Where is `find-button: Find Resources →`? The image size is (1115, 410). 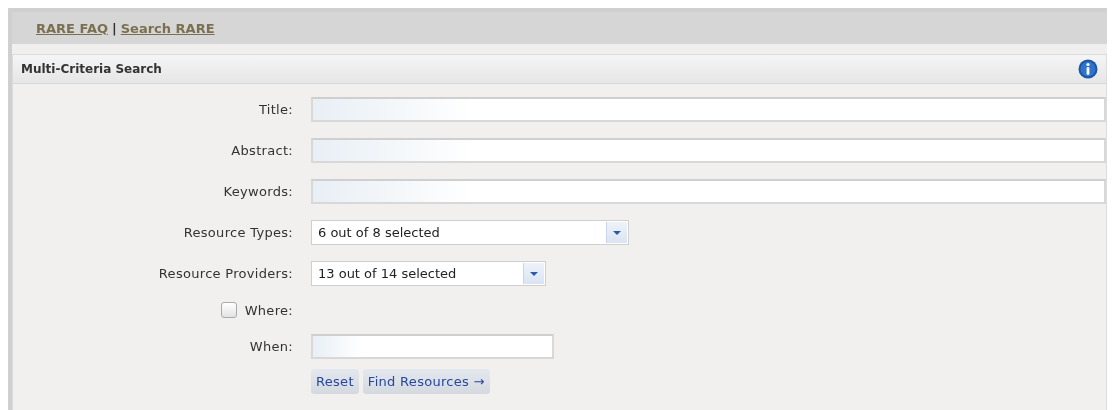 find-button: Find Resources → is located at coordinates (426, 381).